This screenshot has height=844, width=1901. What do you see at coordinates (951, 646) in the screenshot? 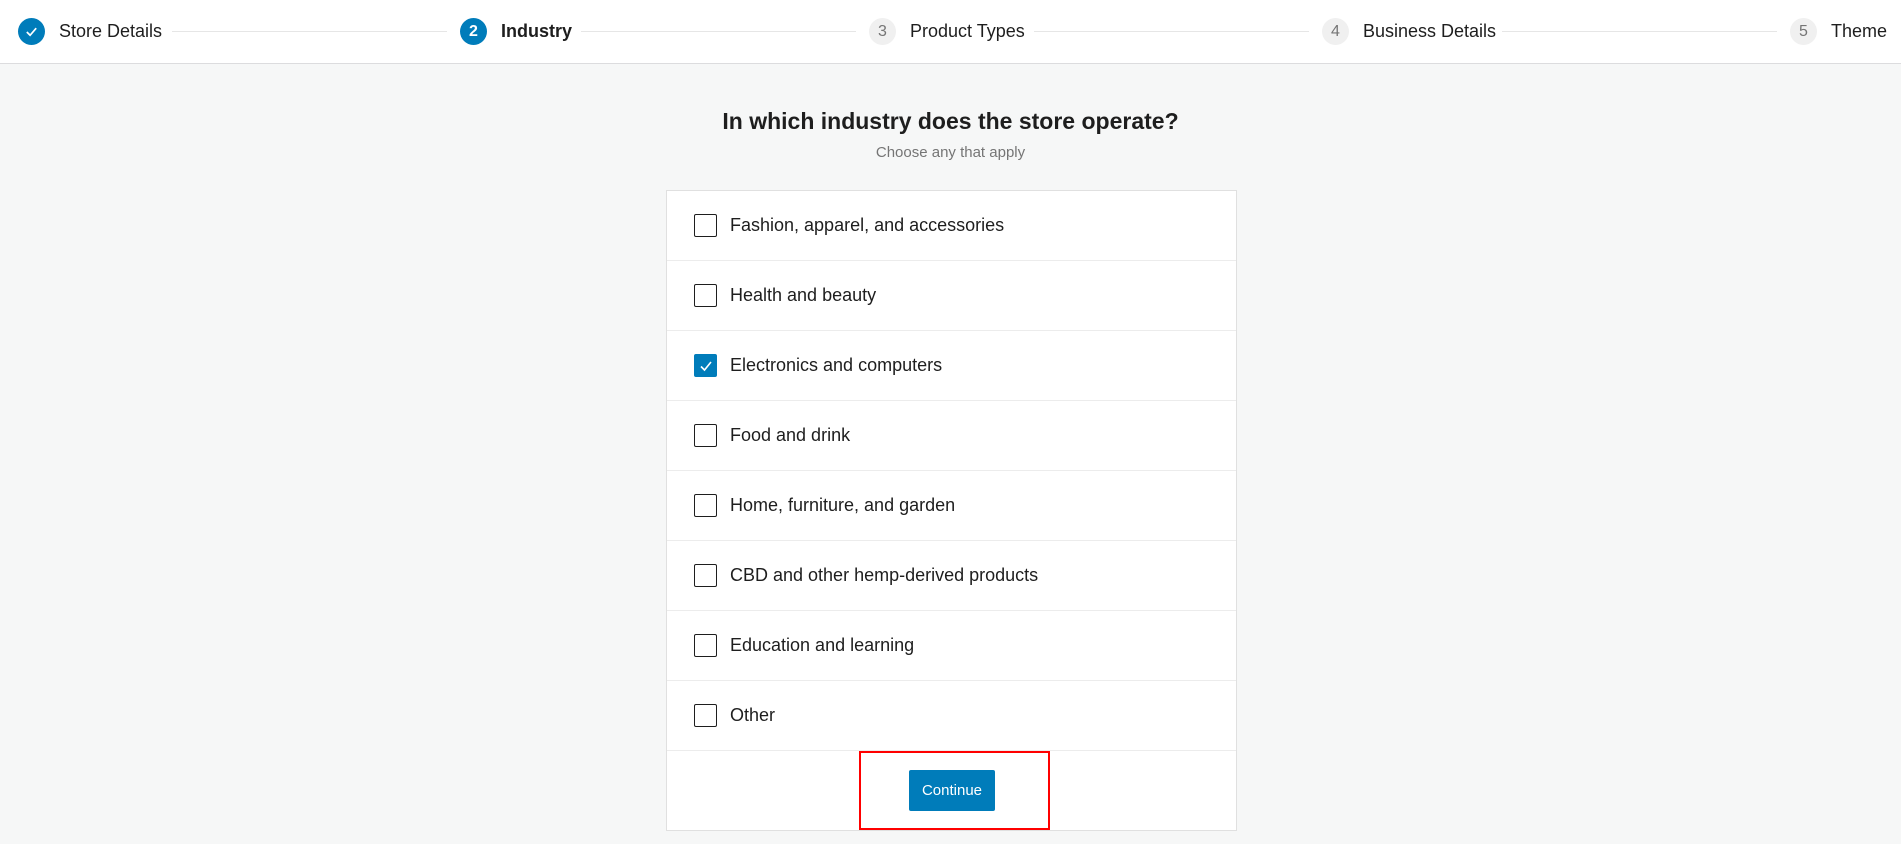
I see `industry-option: Education and learning` at bounding box center [951, 646].